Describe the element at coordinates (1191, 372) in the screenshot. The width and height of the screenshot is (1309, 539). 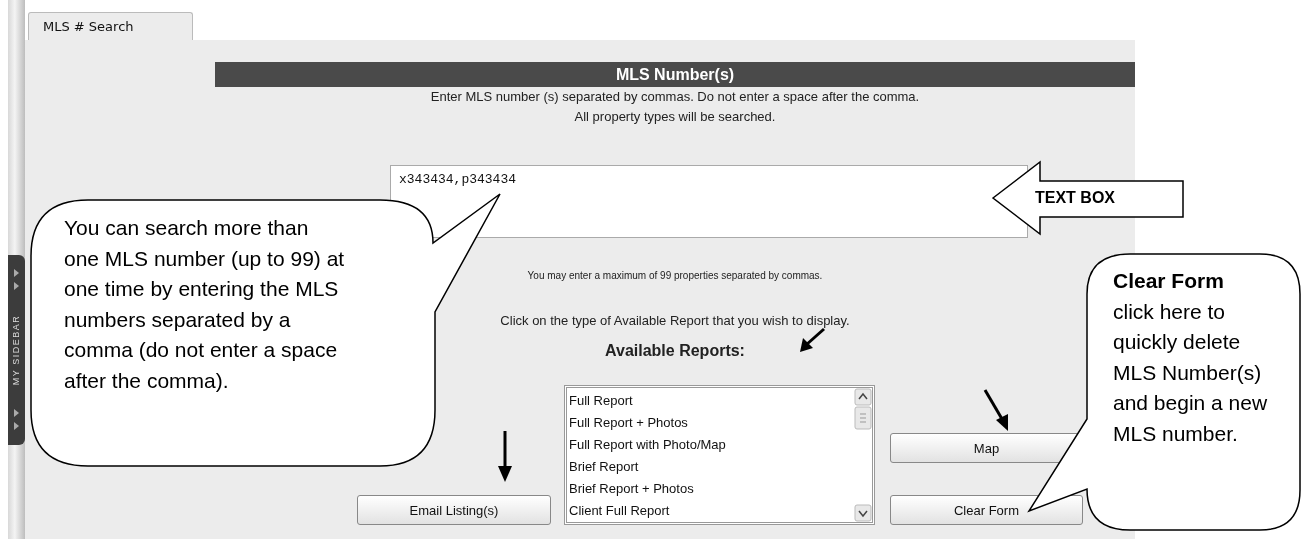
I see `callout-tooltip-text: click here to quickly delete MLS Number(s) and begin a new MLS number.` at that location.